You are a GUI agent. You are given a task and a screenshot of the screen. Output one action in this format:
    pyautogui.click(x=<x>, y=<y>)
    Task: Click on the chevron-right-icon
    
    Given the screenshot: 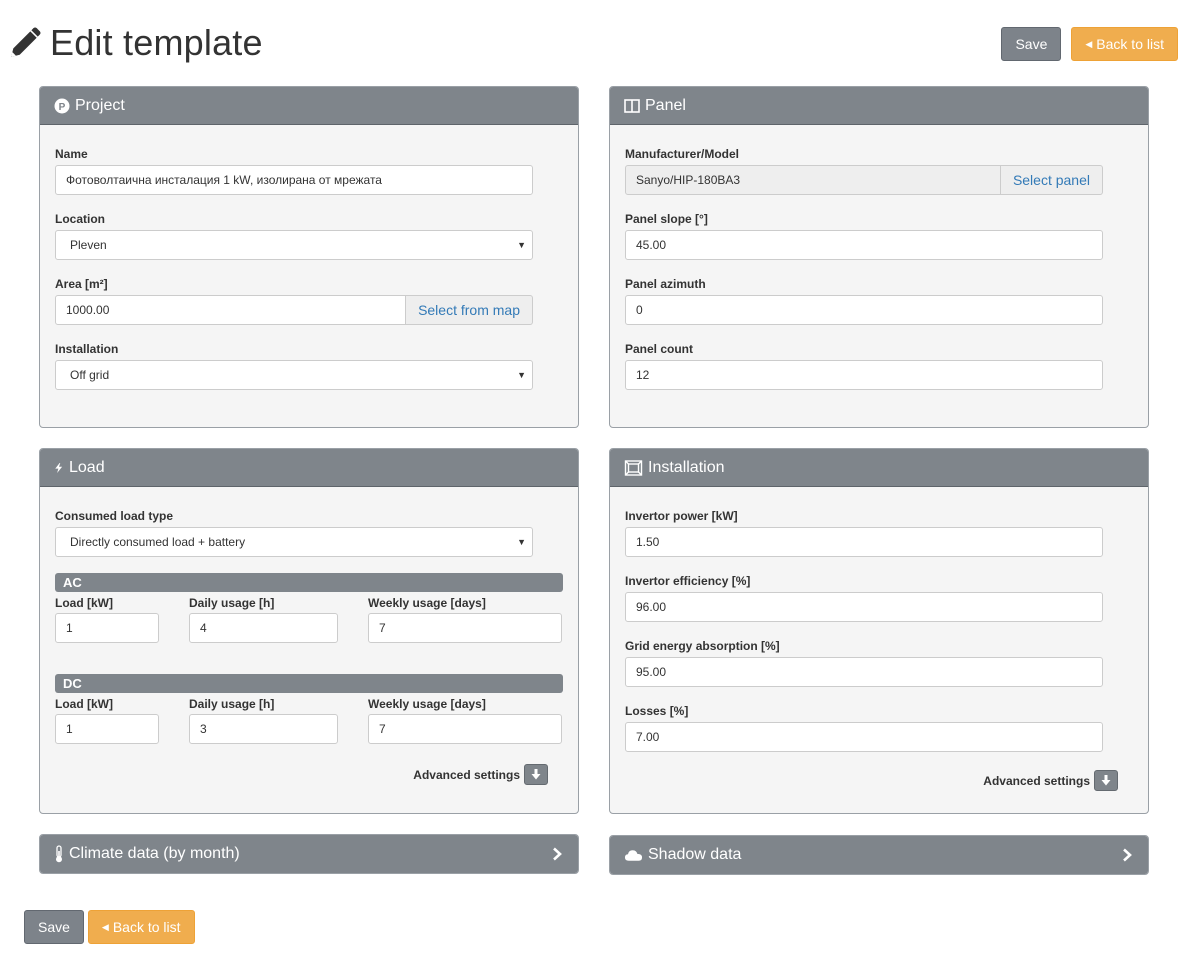 What is the action you would take?
    pyautogui.click(x=1127, y=855)
    